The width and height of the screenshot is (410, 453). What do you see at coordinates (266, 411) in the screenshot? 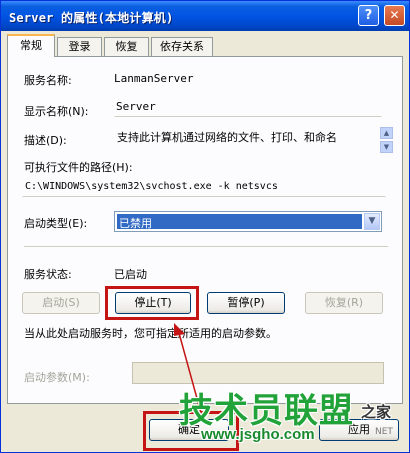
I see `watermark-logo: 技术员联盟` at bounding box center [266, 411].